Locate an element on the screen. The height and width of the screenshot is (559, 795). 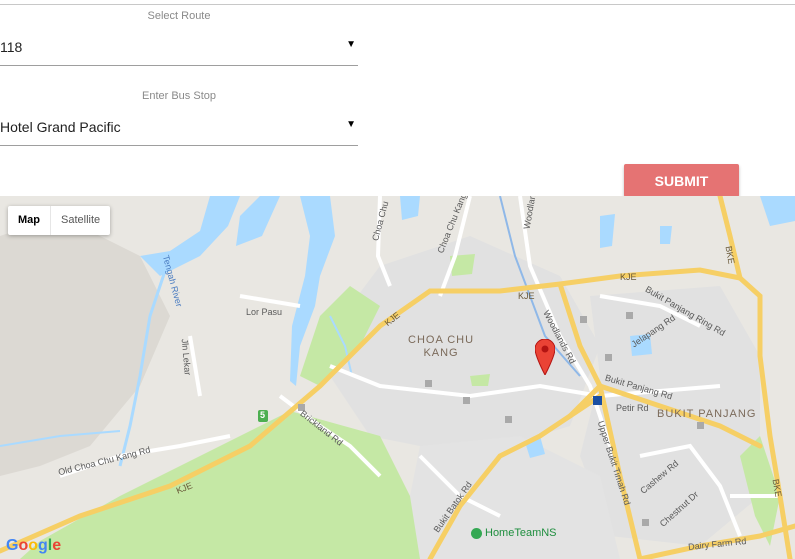
map-type-satellite-button: Satellite is located at coordinates (80, 220).